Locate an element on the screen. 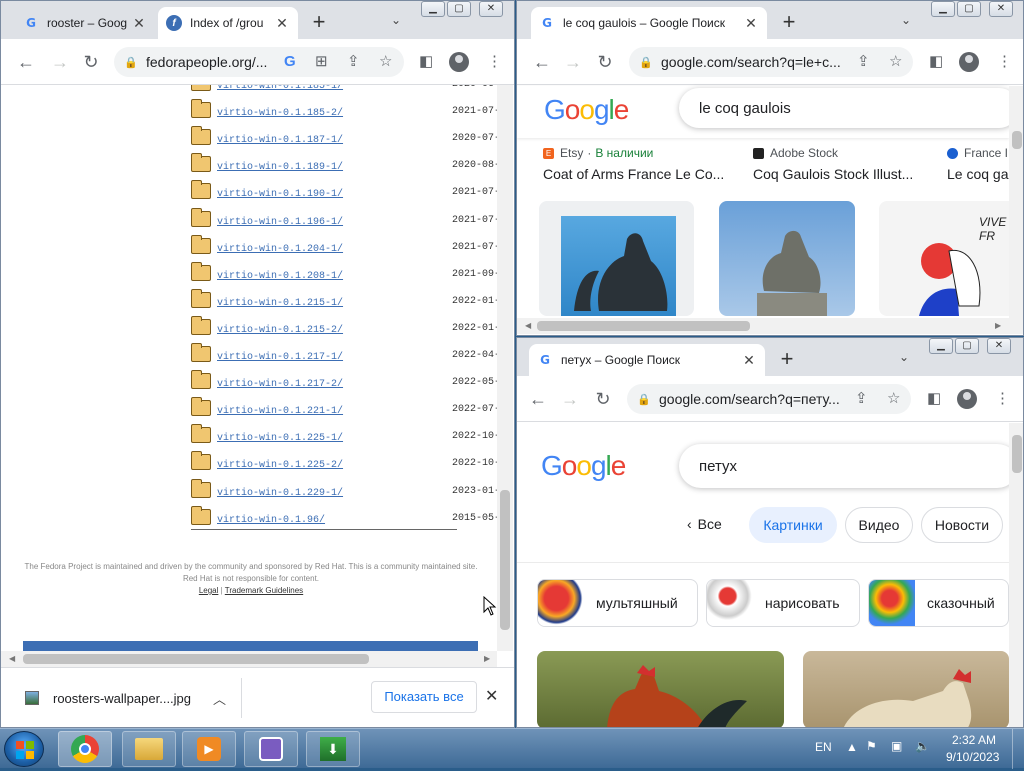 This screenshot has height=771, width=1024. directory-link: virtio-win-0.1.217-1/ is located at coordinates (280, 357).